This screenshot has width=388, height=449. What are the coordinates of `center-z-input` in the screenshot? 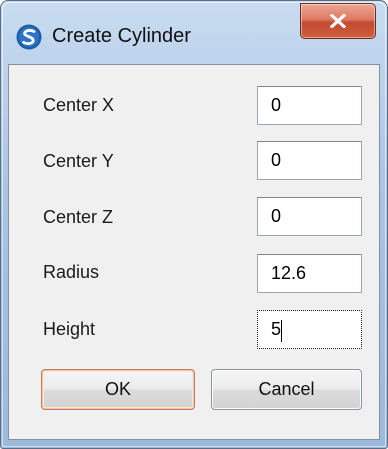 It's located at (309, 216).